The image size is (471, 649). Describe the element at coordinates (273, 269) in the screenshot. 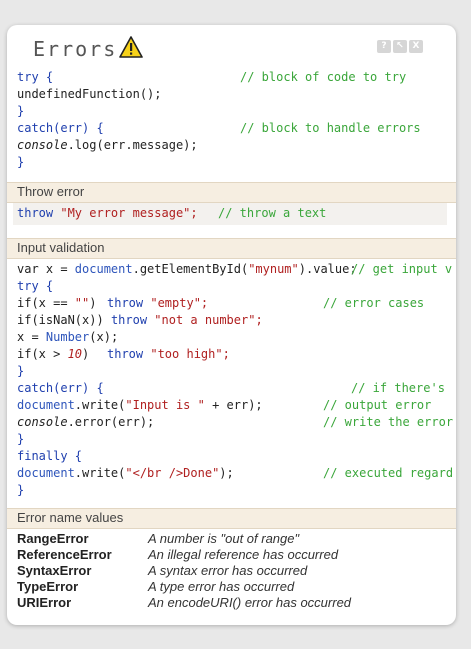

I see `code-string: "mynum"` at that location.